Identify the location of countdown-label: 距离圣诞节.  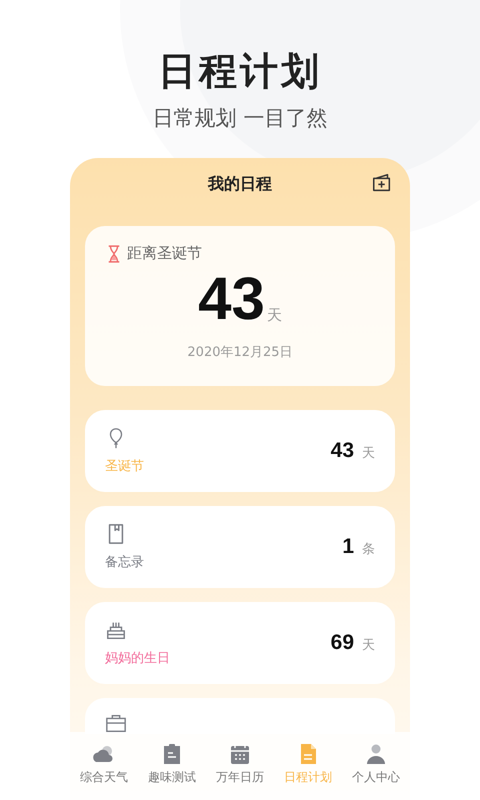
(164, 253).